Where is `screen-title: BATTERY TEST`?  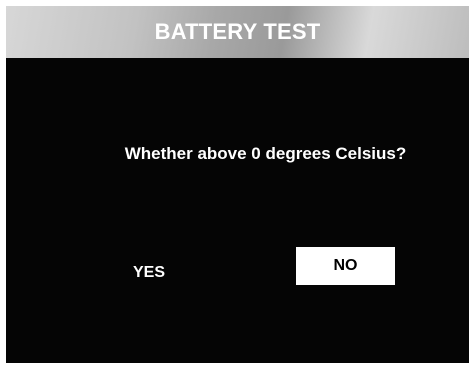
screen-title: BATTERY TEST is located at coordinates (237, 31).